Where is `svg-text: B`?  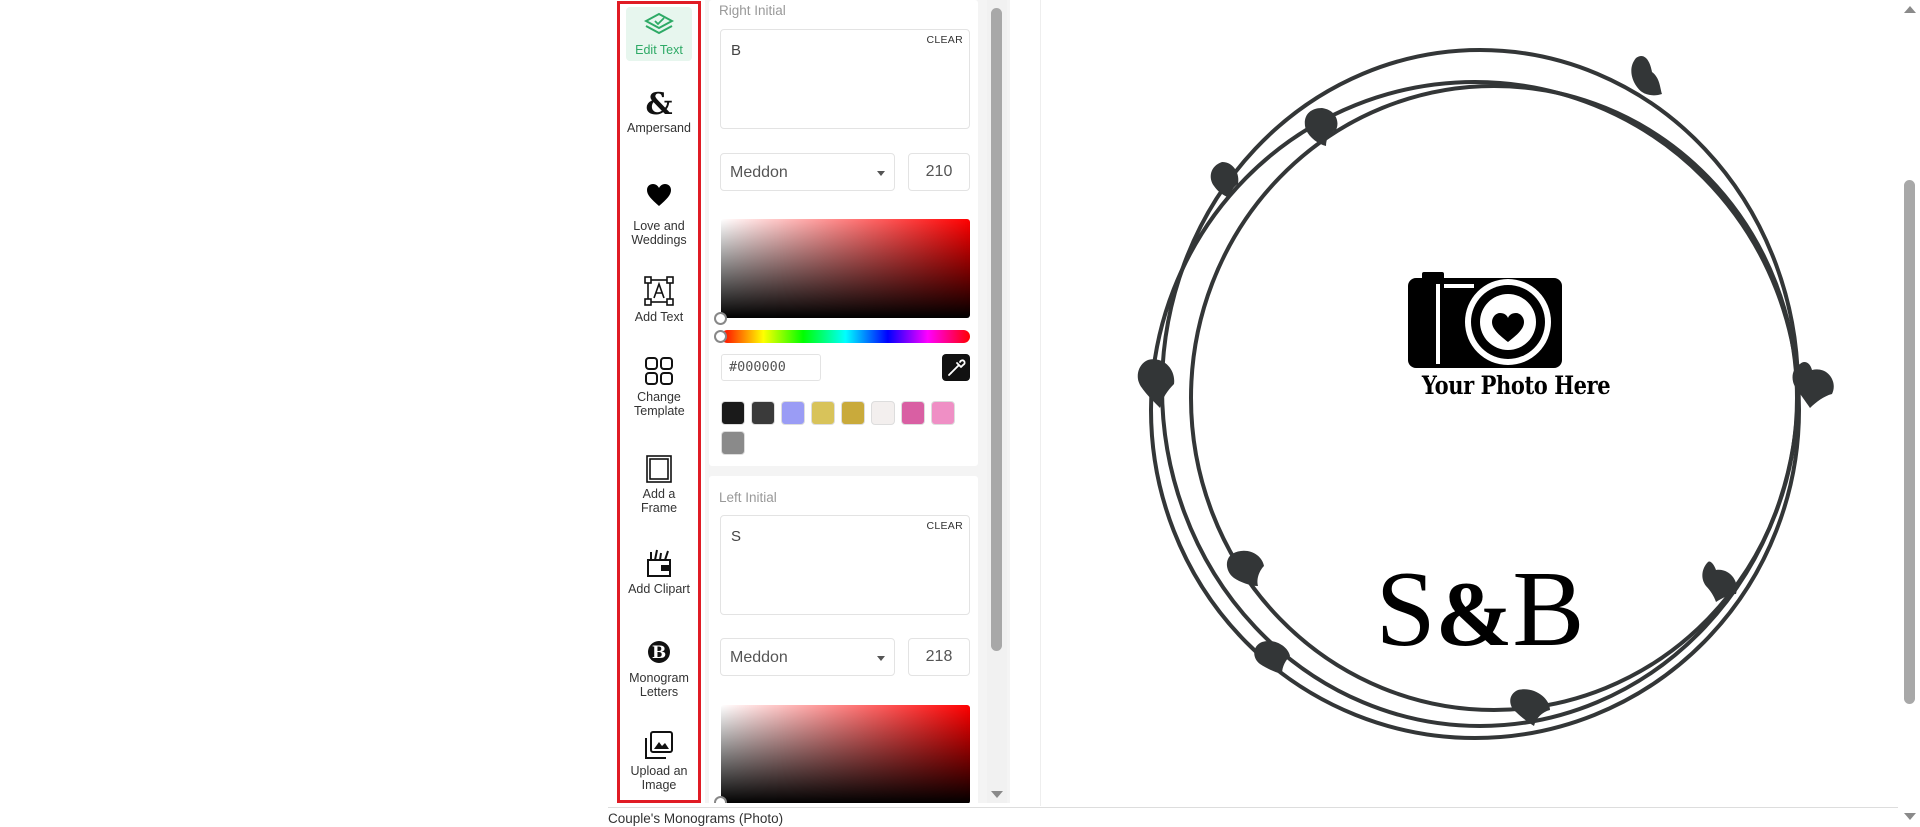
svg-text: B is located at coordinates (659, 653).